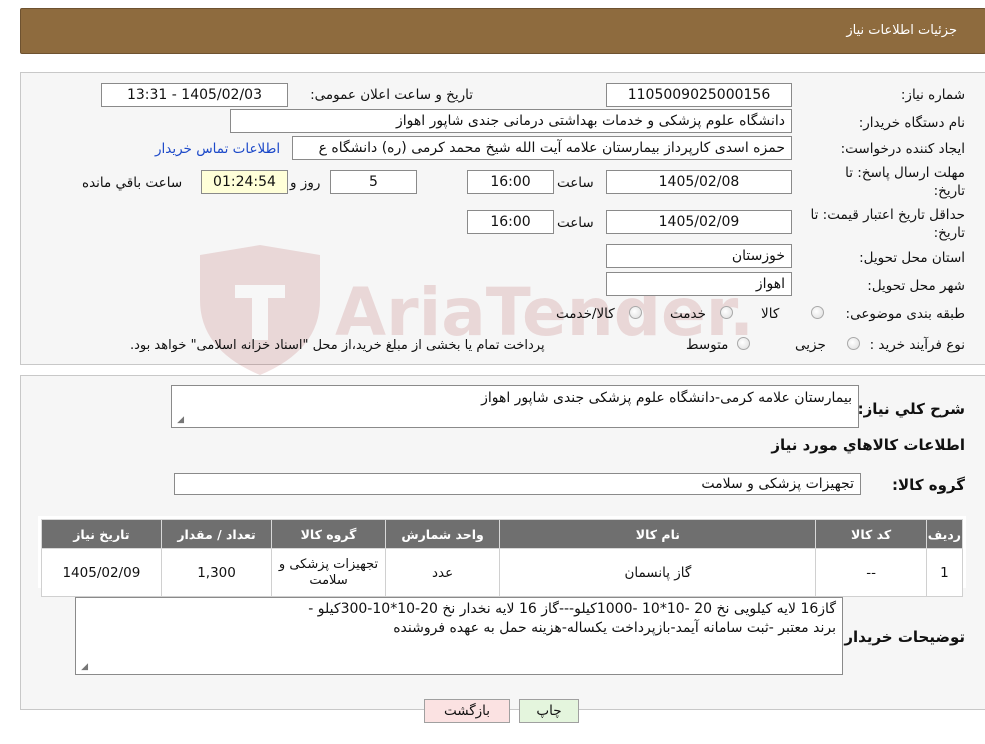 Image resolution: width=985 pixels, height=744 pixels. I want to click on deadline-label: مهلت ارسال پاسخ: تا, so click(905, 173).